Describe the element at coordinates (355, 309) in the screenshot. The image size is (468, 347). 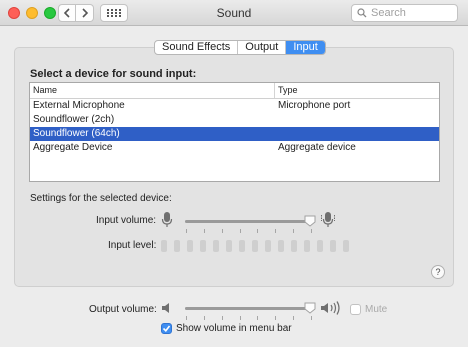
I see `mute-checkbox-box` at that location.